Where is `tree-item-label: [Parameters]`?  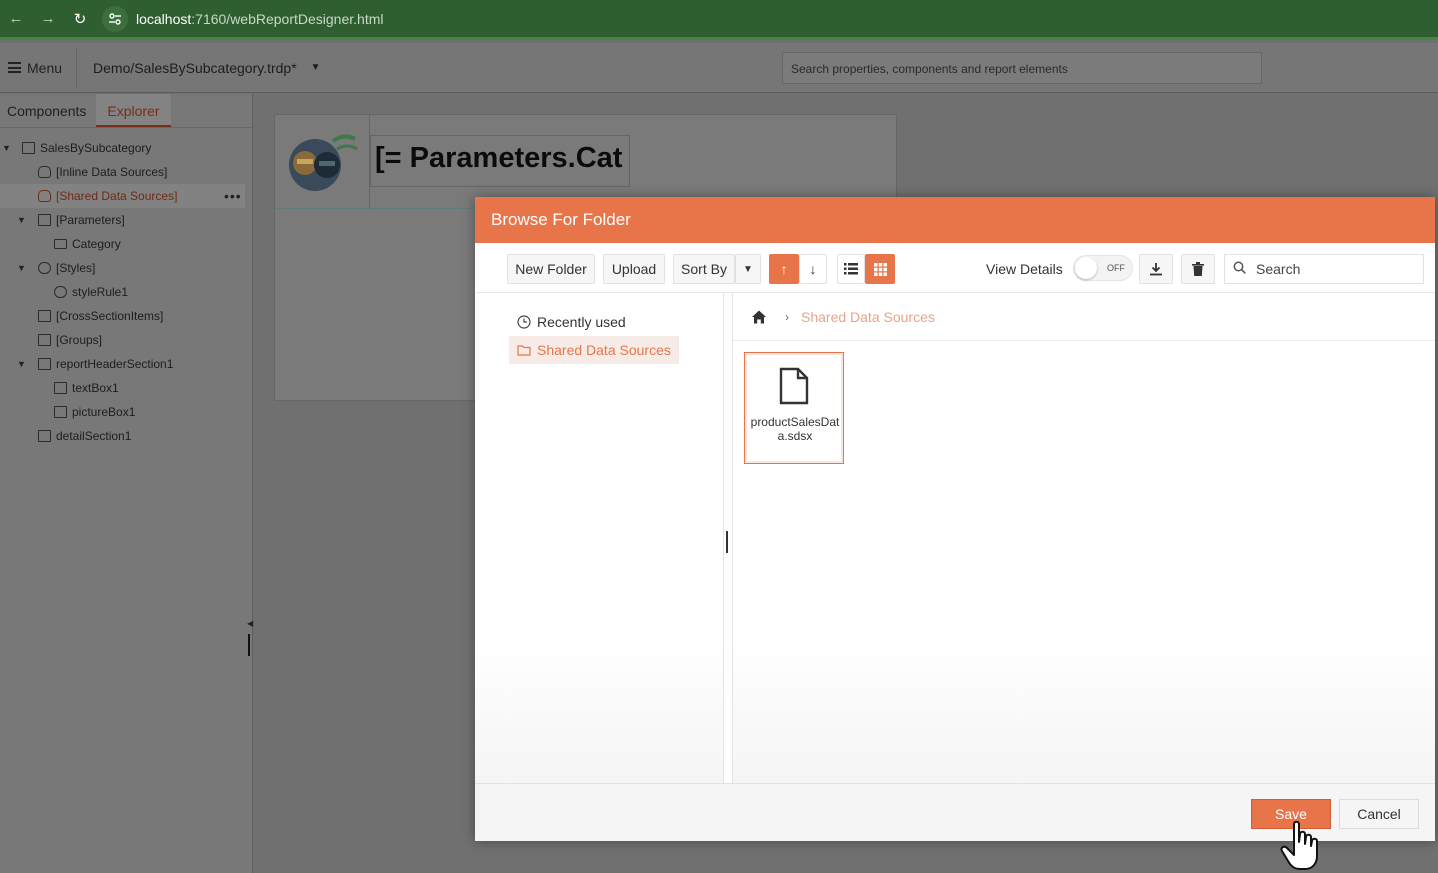 tree-item-label: [Parameters] is located at coordinates (90, 220).